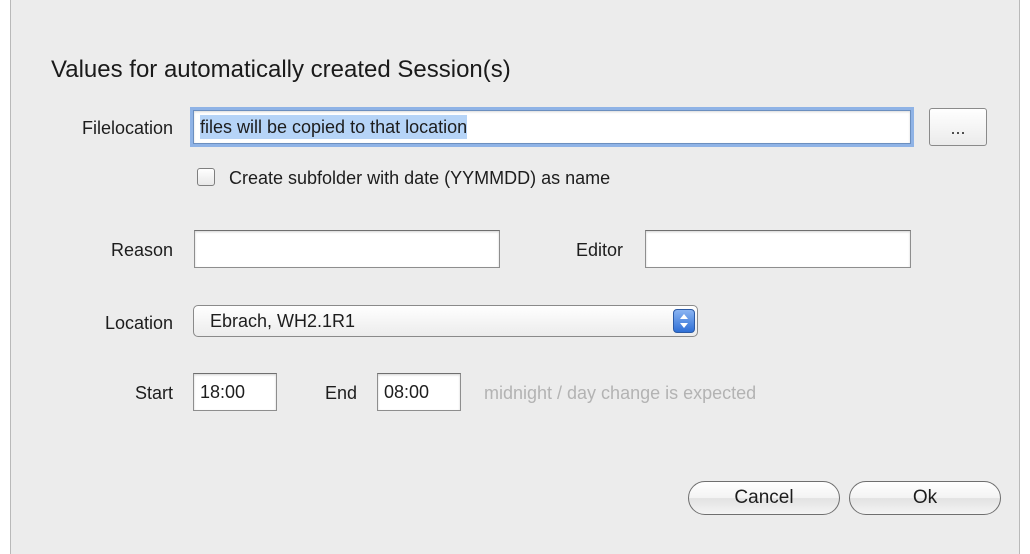 This screenshot has width=1030, height=554. I want to click on end-label: End, so click(340, 393).